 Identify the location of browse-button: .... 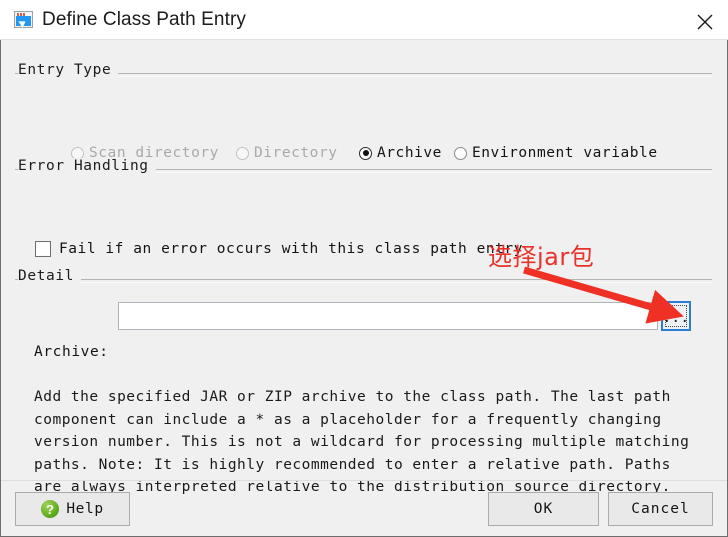
(676, 316).